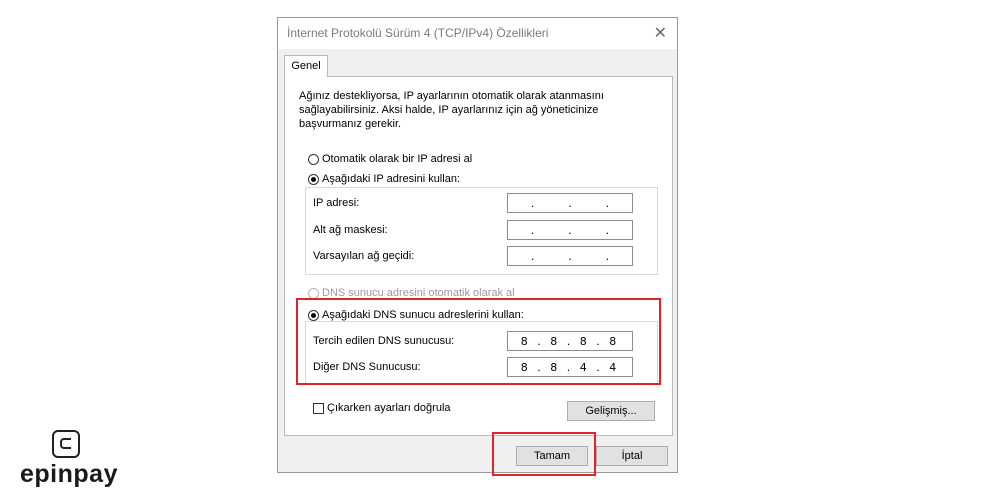  I want to click on validate-label: Çıkarken ayarları doğrula, so click(389, 408).